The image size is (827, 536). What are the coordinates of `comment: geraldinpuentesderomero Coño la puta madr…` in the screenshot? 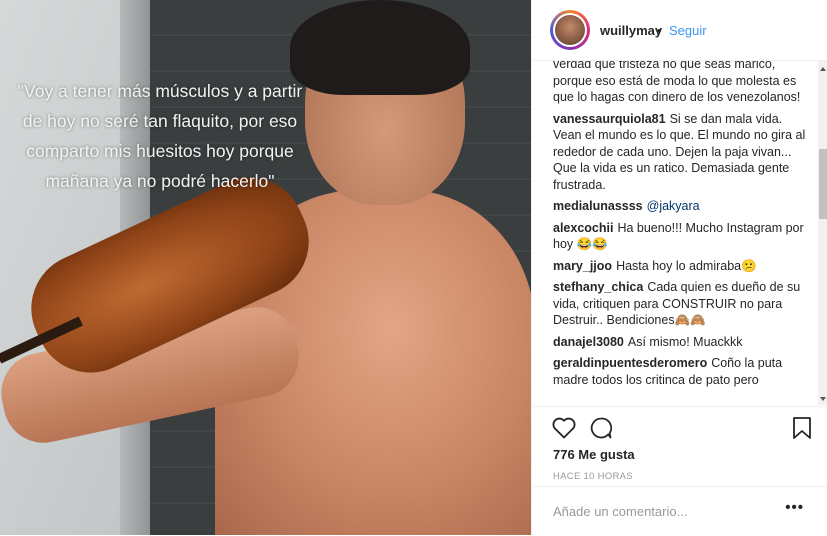 It's located at (682, 371).